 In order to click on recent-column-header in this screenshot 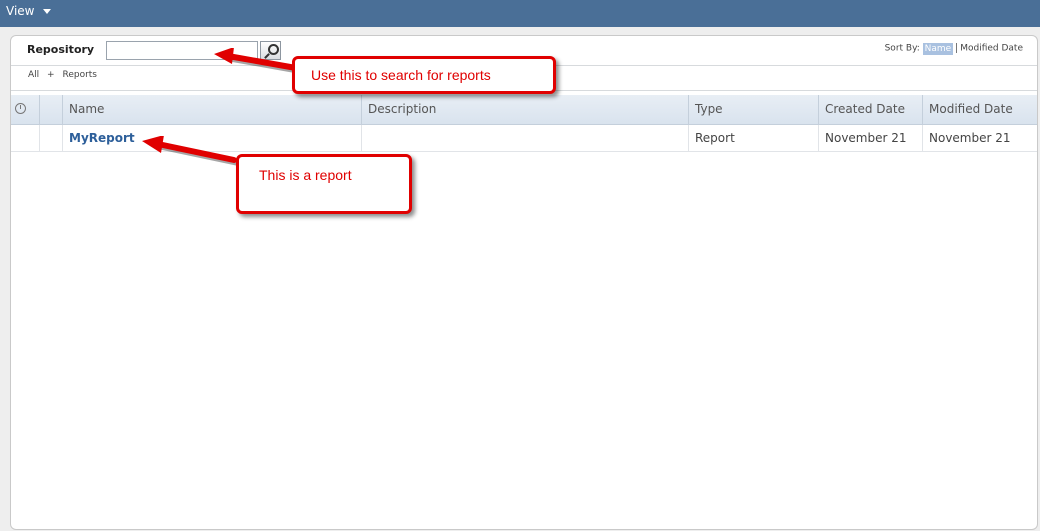, I will do `click(25, 109)`.